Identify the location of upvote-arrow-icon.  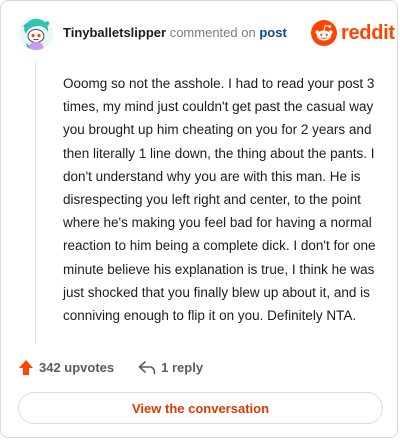
(26, 367).